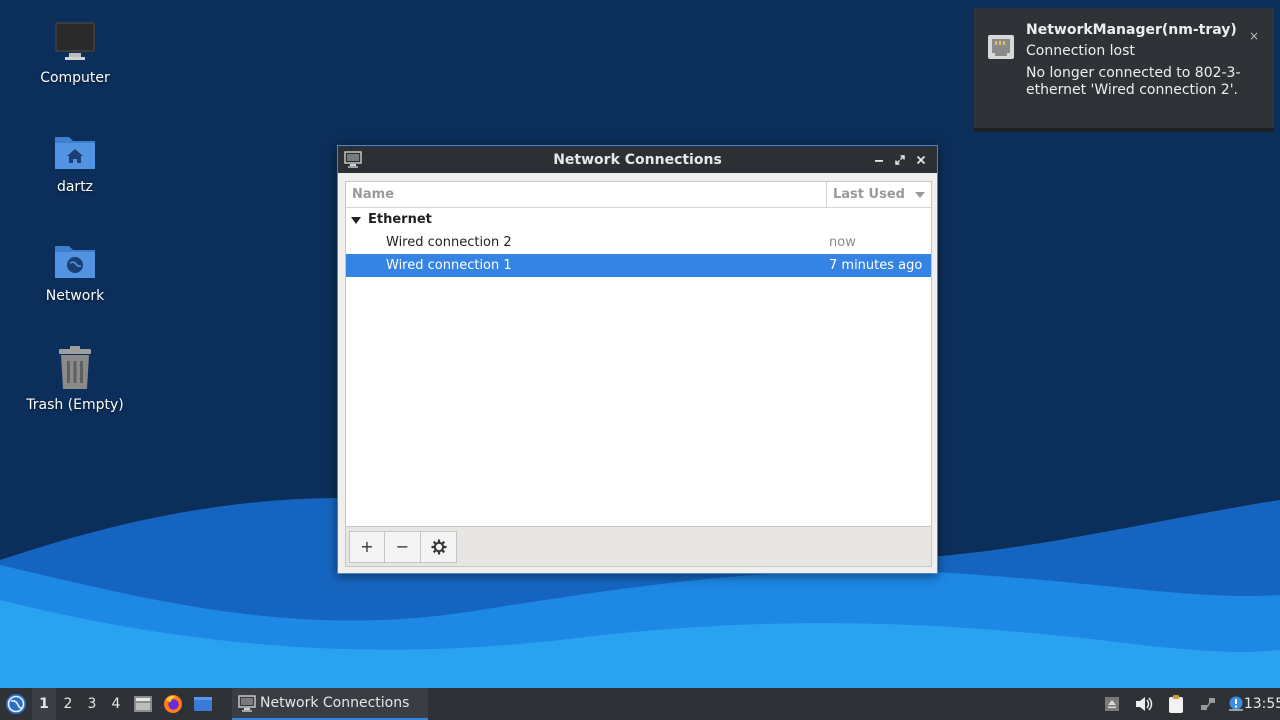  What do you see at coordinates (1254, 36) in the screenshot?
I see `notification-close-button: ×` at bounding box center [1254, 36].